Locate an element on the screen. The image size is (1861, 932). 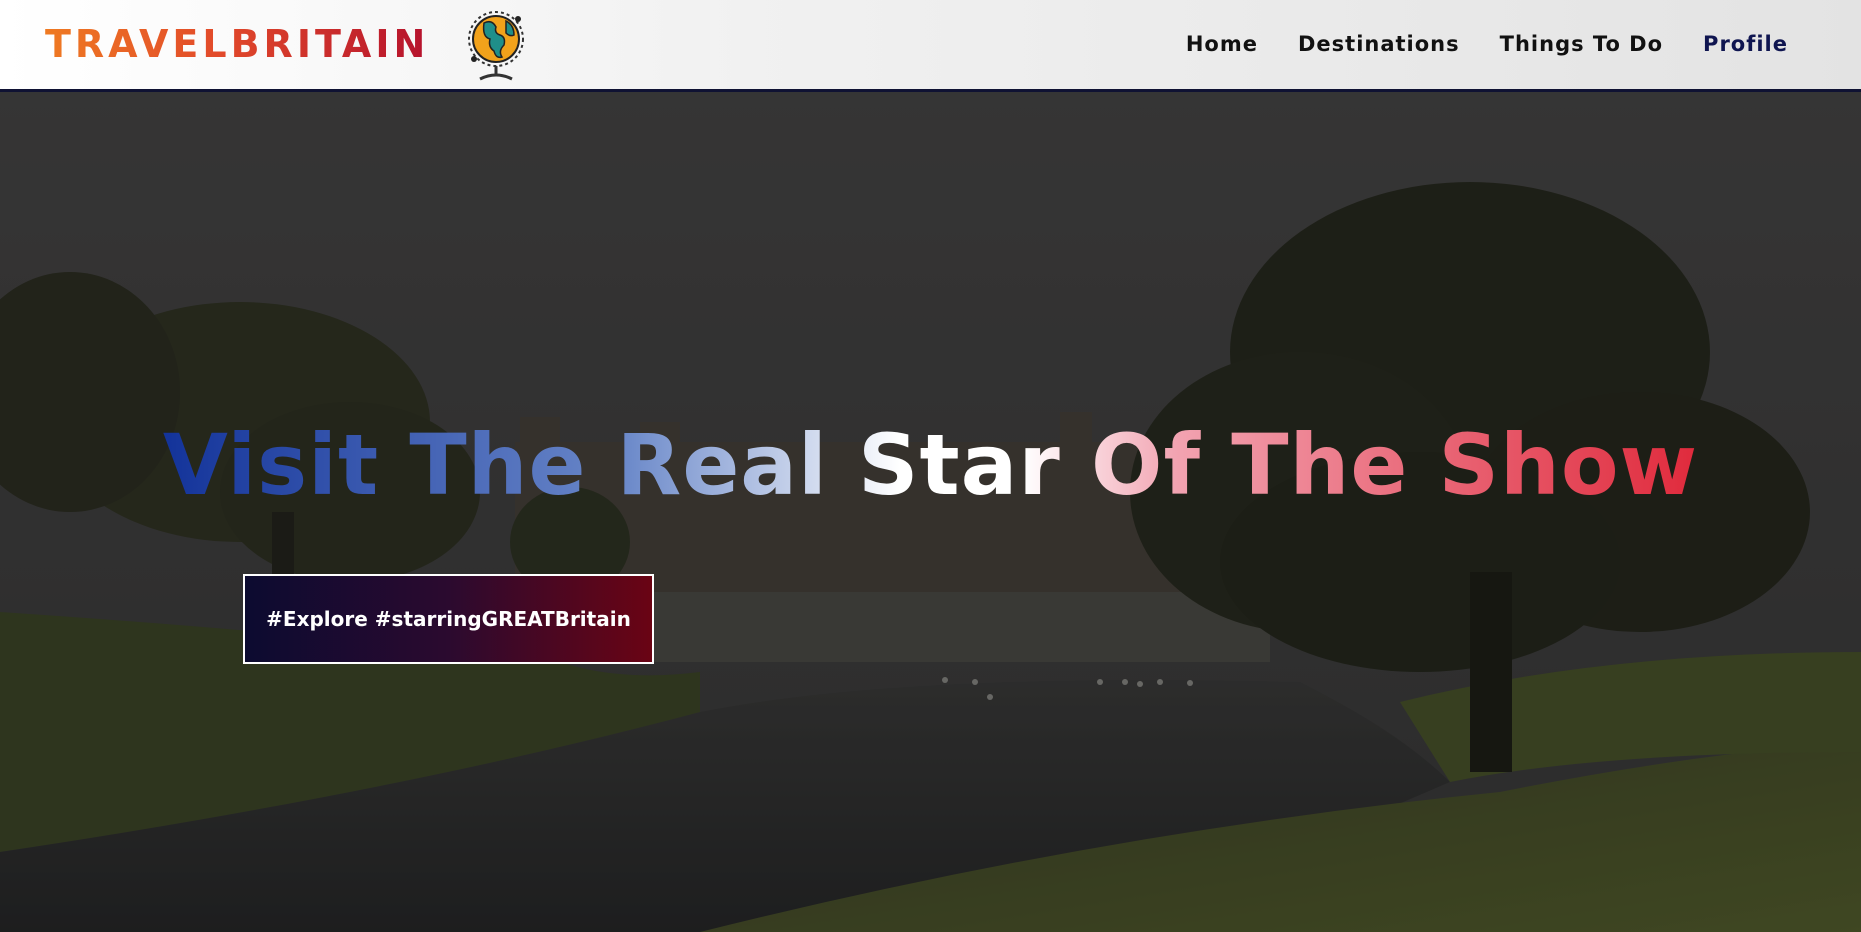
main-nav: Home Destinations Things To Do Profile is located at coordinates (1487, 44).